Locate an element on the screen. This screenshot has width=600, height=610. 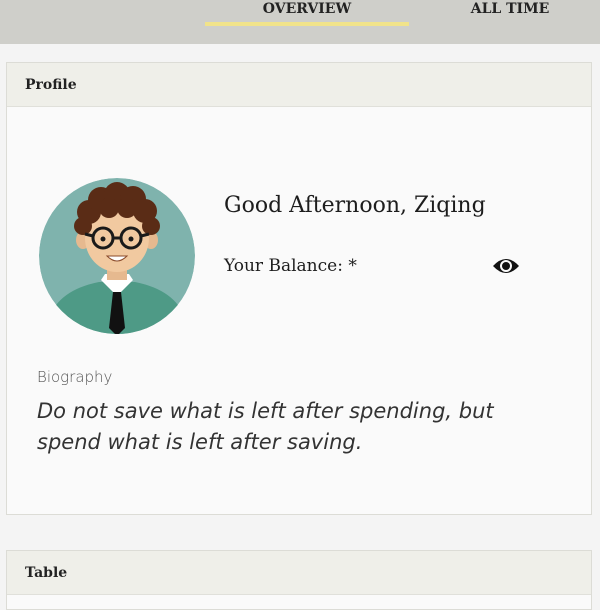
biography-label: Biography is located at coordinates (75, 377).